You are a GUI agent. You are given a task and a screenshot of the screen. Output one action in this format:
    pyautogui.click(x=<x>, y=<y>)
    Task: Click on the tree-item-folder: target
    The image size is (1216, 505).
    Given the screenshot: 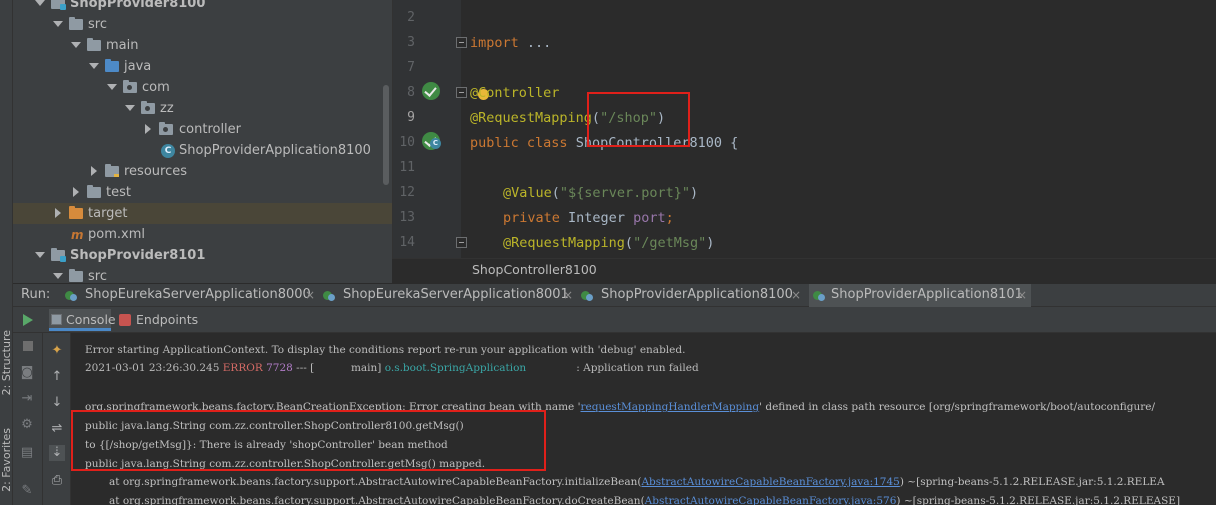 What is the action you would take?
    pyautogui.click(x=202, y=213)
    